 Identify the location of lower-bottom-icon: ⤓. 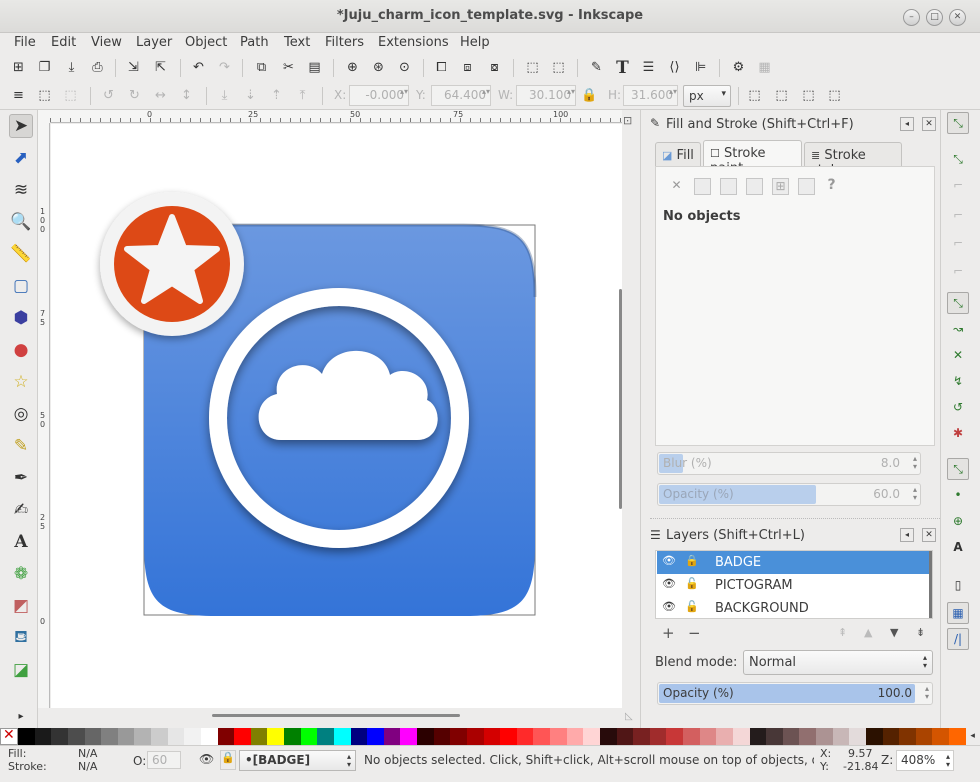
(224, 95).